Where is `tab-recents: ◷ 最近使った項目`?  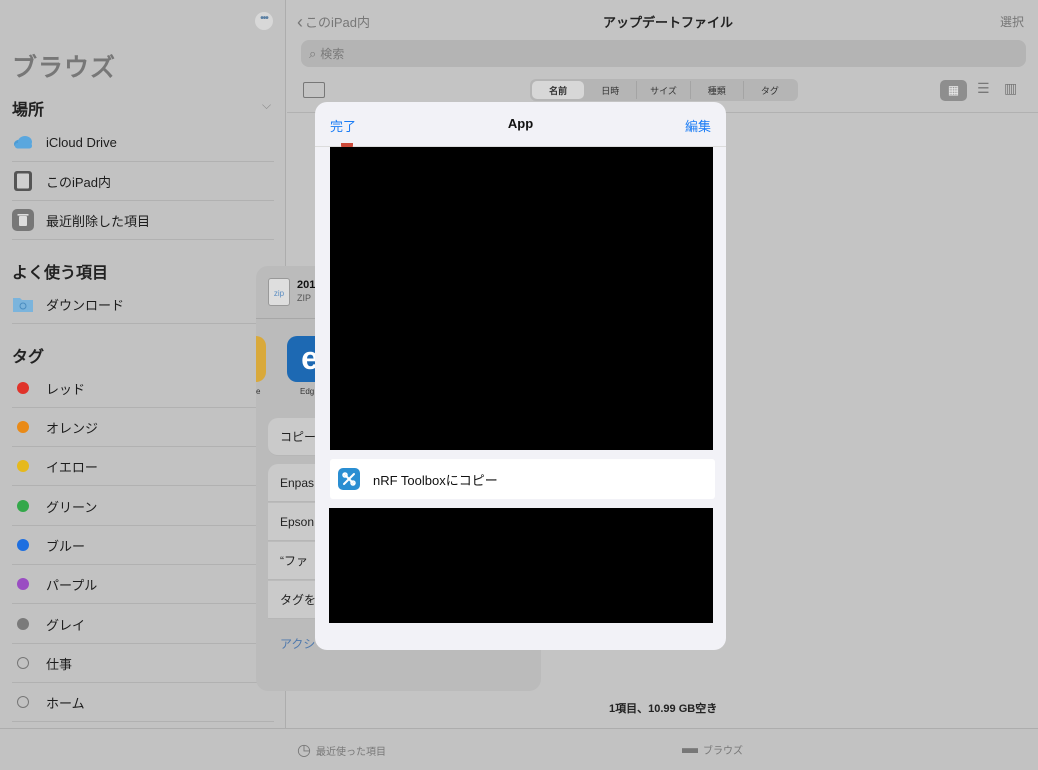
tab-recents: ◷ 最近使った項目 is located at coordinates (341, 750).